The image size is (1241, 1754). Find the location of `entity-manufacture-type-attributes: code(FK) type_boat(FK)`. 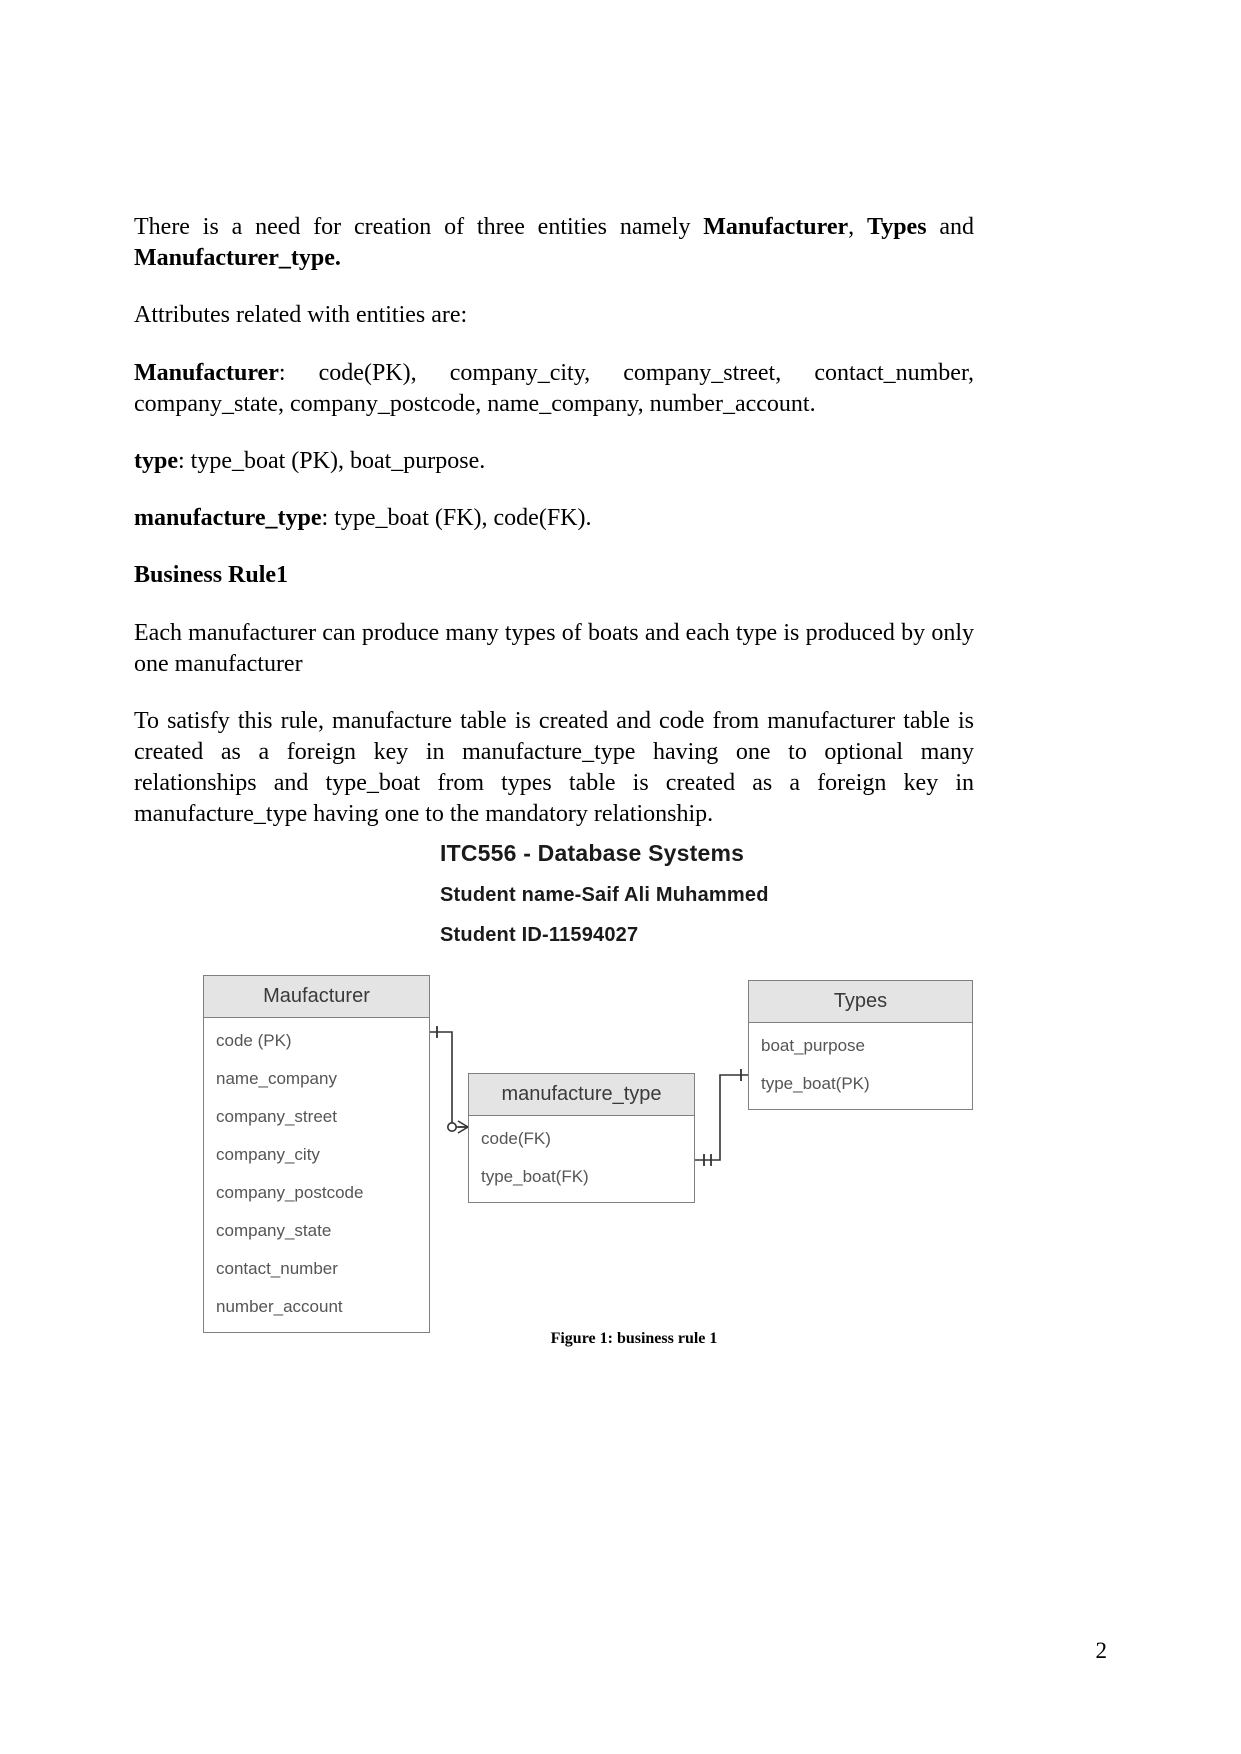

entity-manufacture-type-attributes: code(FK) type_boat(FK) is located at coordinates (581, 1159).